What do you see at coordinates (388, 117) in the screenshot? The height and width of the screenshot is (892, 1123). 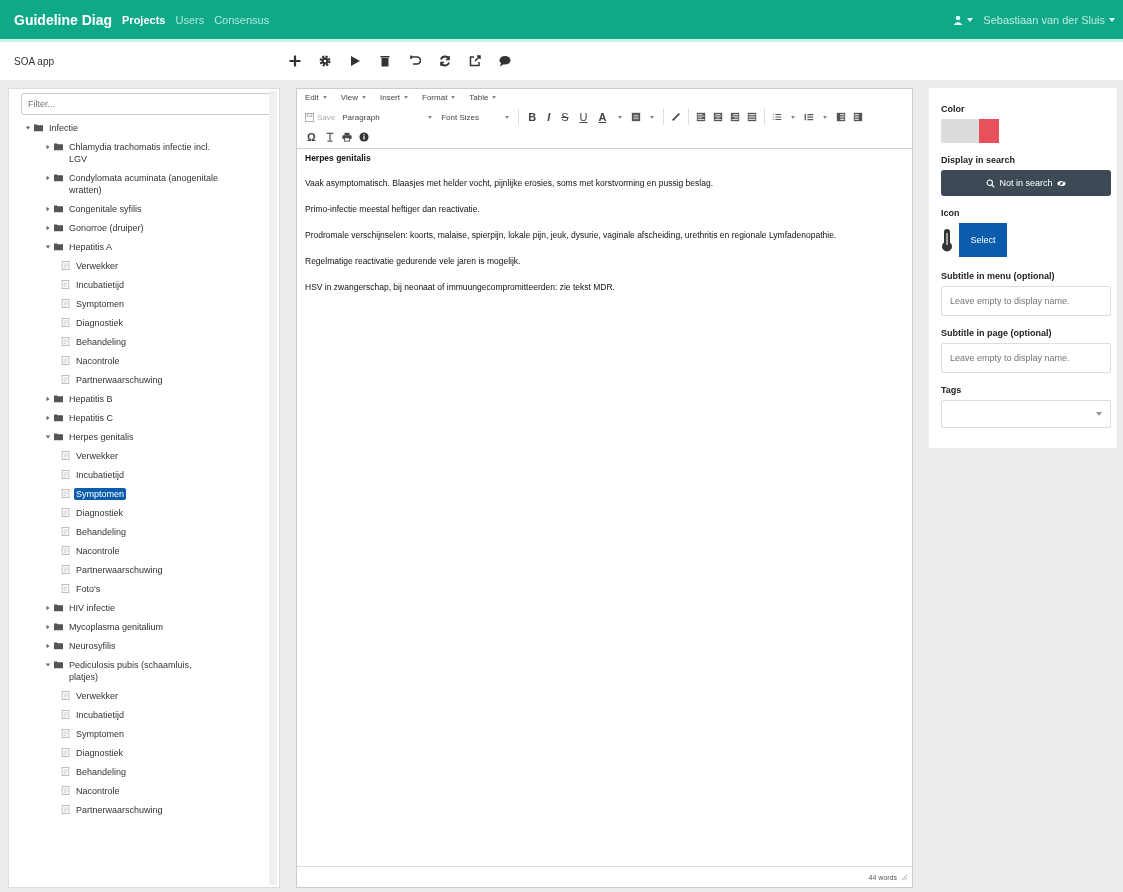 I see `block-format-dropdown: Paragraph` at bounding box center [388, 117].